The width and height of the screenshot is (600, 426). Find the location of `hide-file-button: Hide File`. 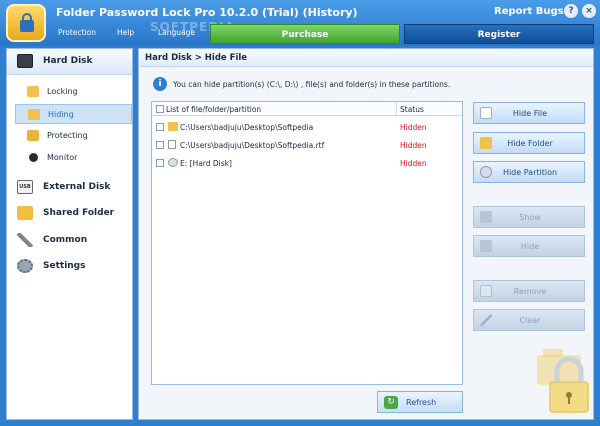

hide-file-button: Hide File is located at coordinates (529, 113).